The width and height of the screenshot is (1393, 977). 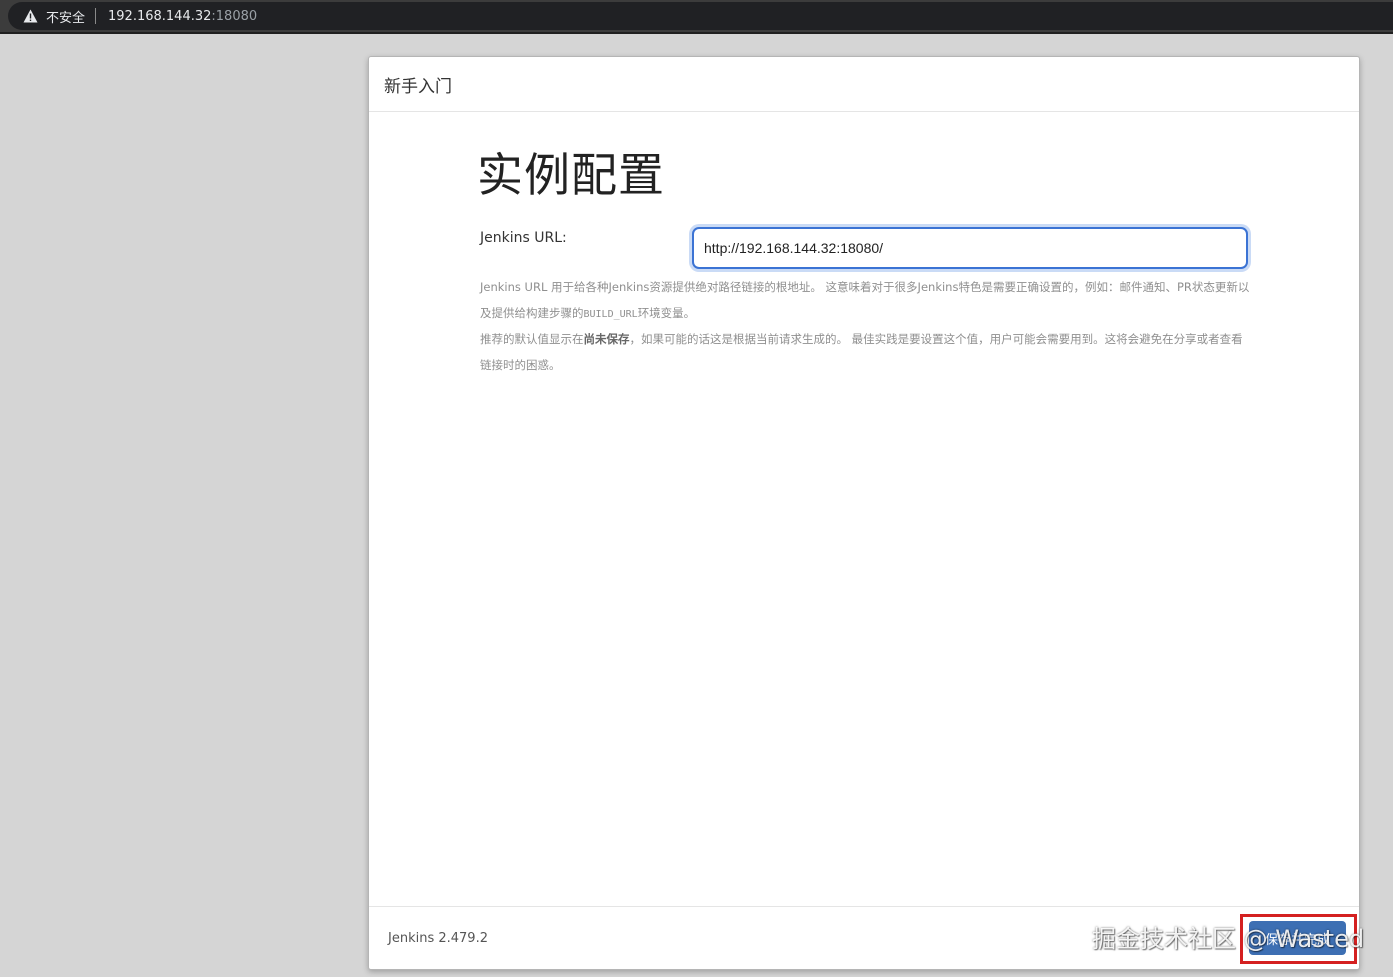 What do you see at coordinates (864, 84) in the screenshot?
I see `dialog-header: 新手入门` at bounding box center [864, 84].